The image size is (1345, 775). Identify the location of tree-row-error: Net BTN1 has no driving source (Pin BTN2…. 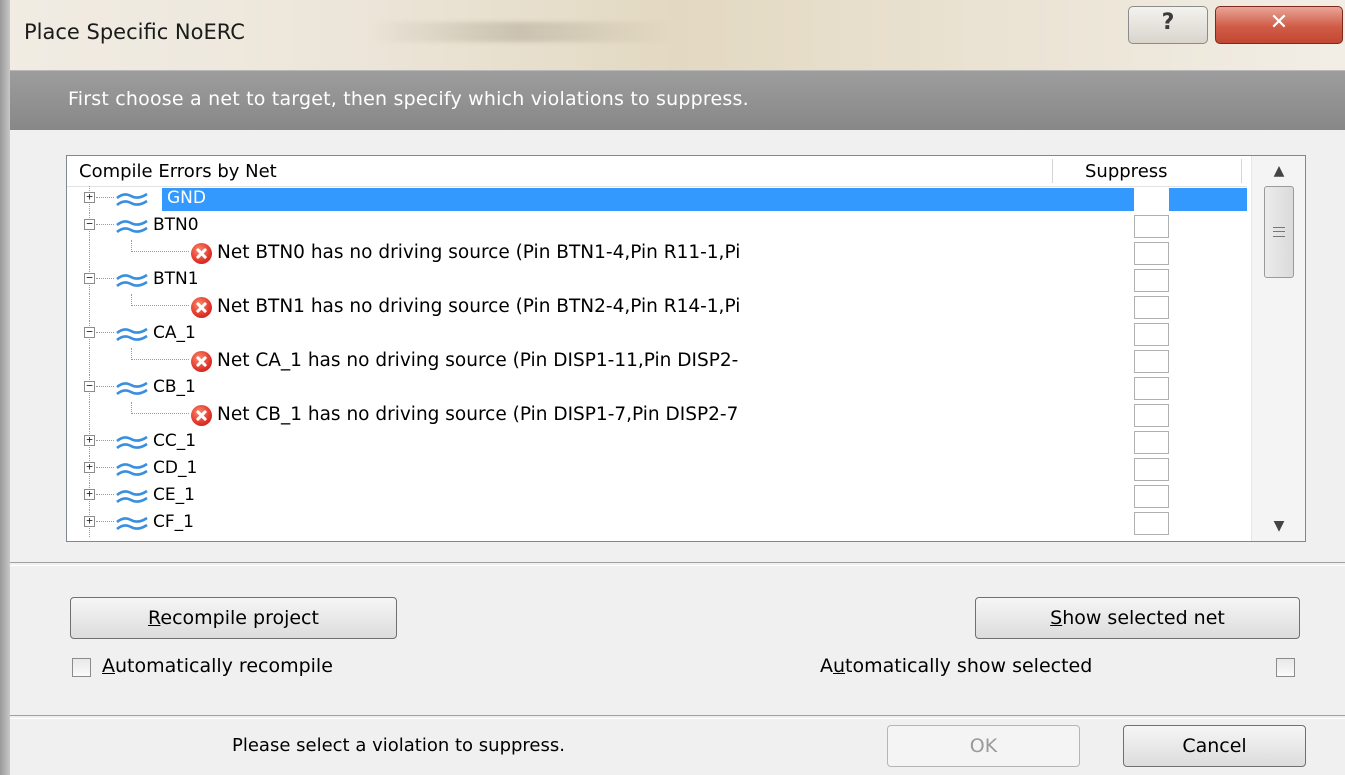
(657, 307).